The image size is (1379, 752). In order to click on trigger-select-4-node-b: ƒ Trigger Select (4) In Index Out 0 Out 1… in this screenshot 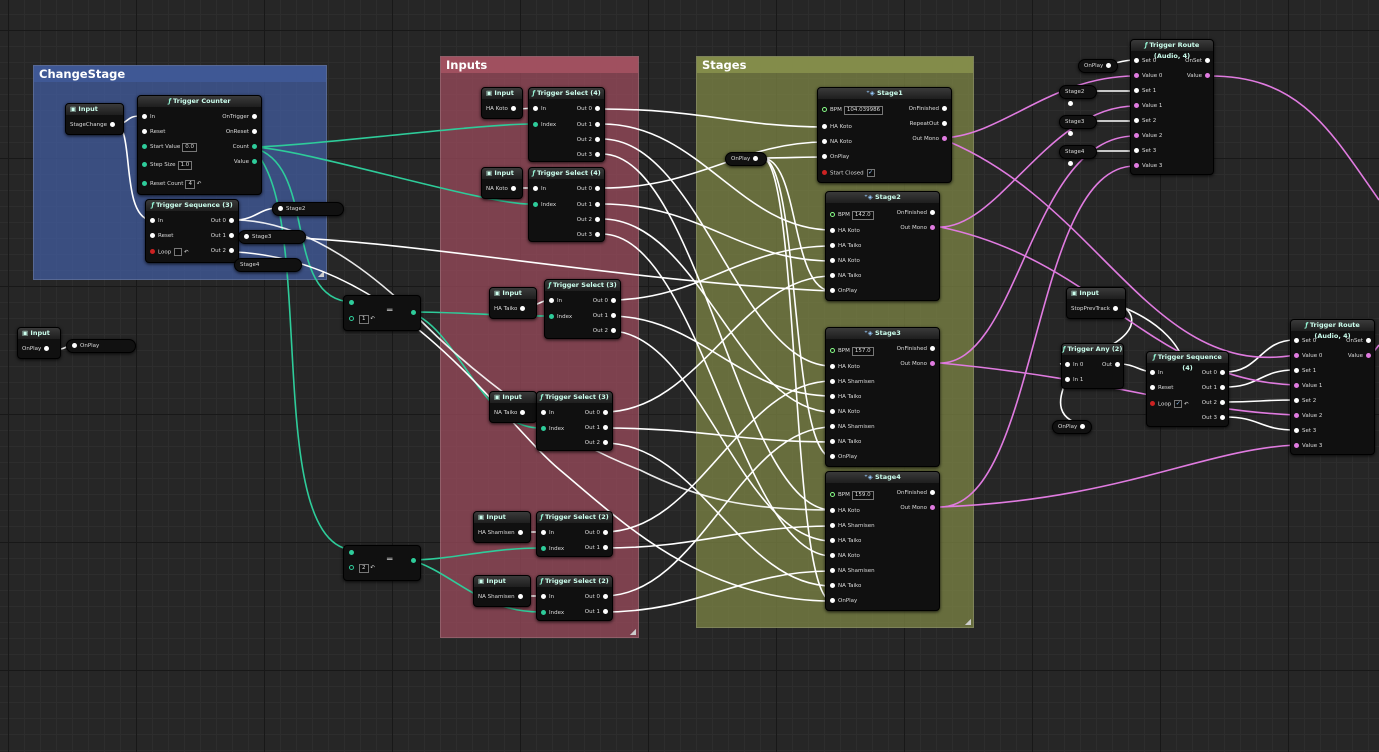, I will do `click(566, 204)`.